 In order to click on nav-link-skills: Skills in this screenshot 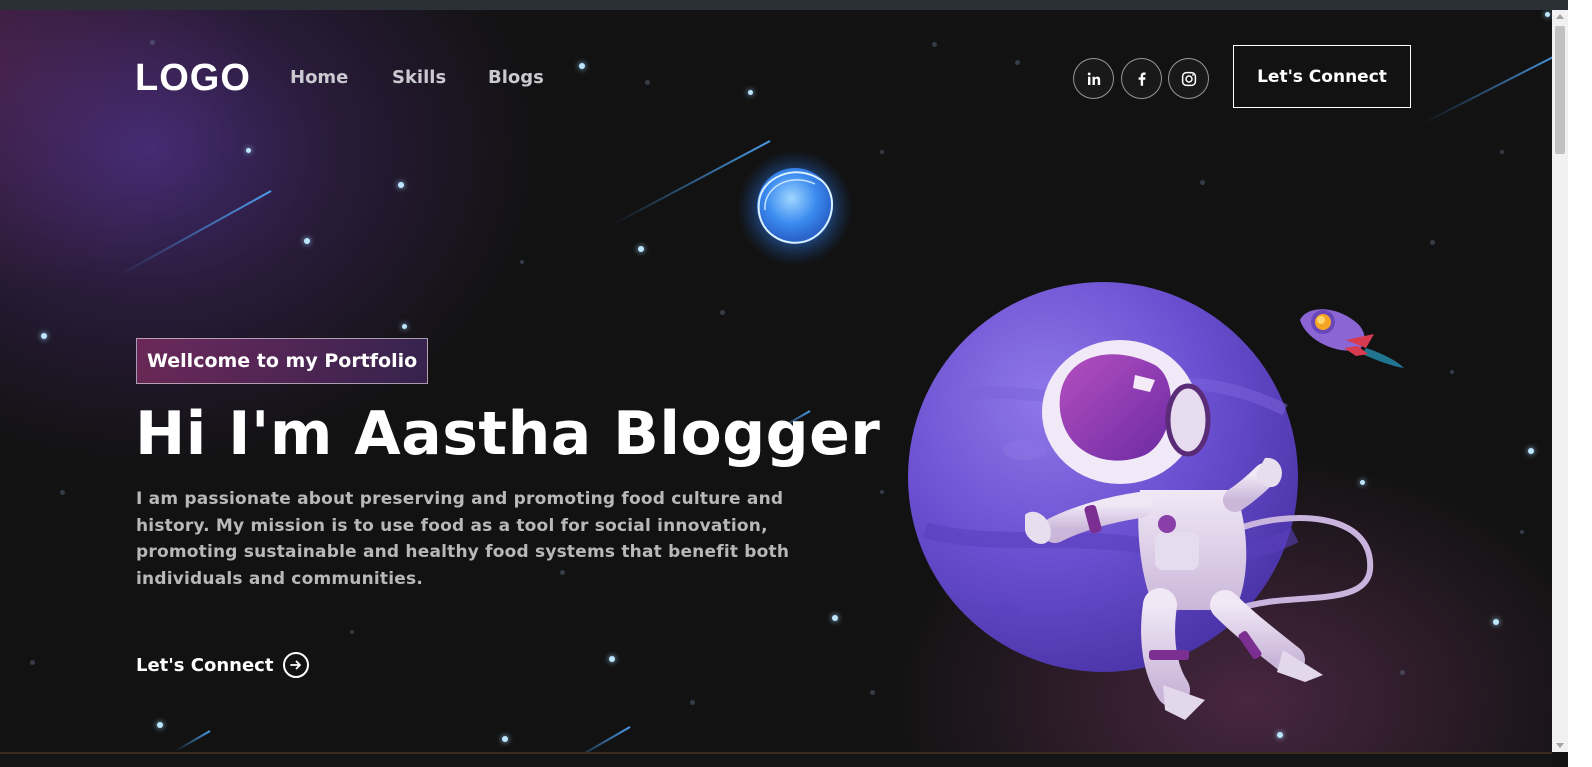, I will do `click(419, 78)`.